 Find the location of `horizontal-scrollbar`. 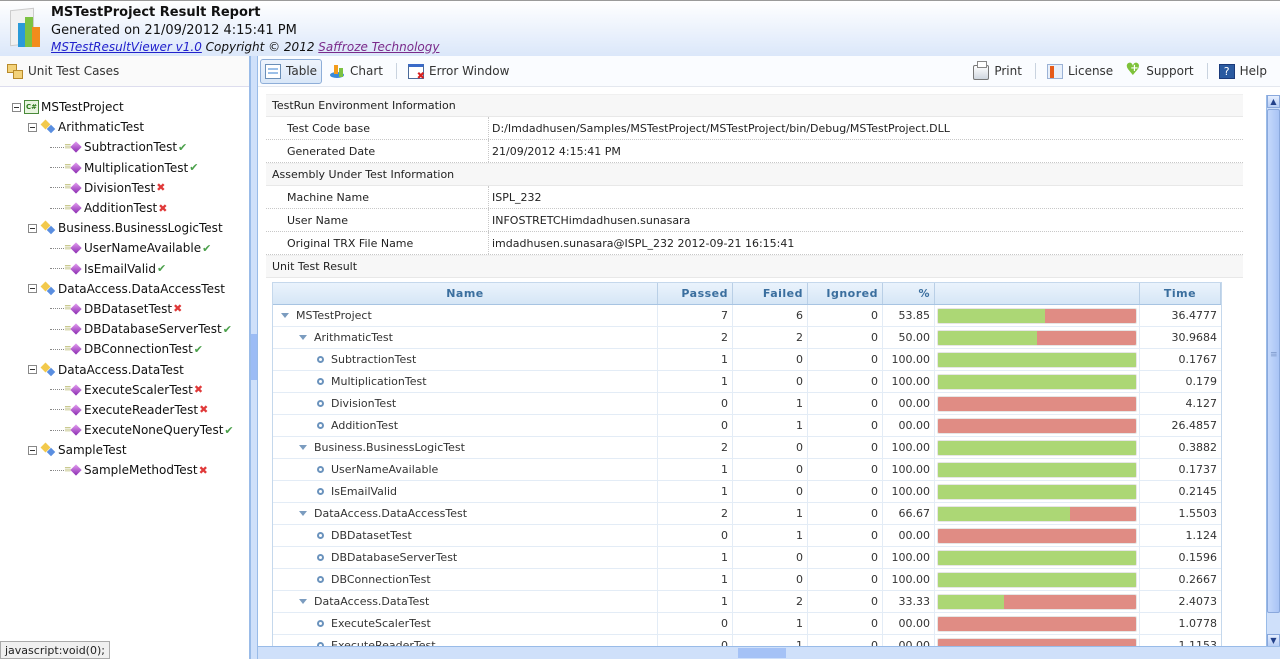

horizontal-scrollbar is located at coordinates (769, 652).